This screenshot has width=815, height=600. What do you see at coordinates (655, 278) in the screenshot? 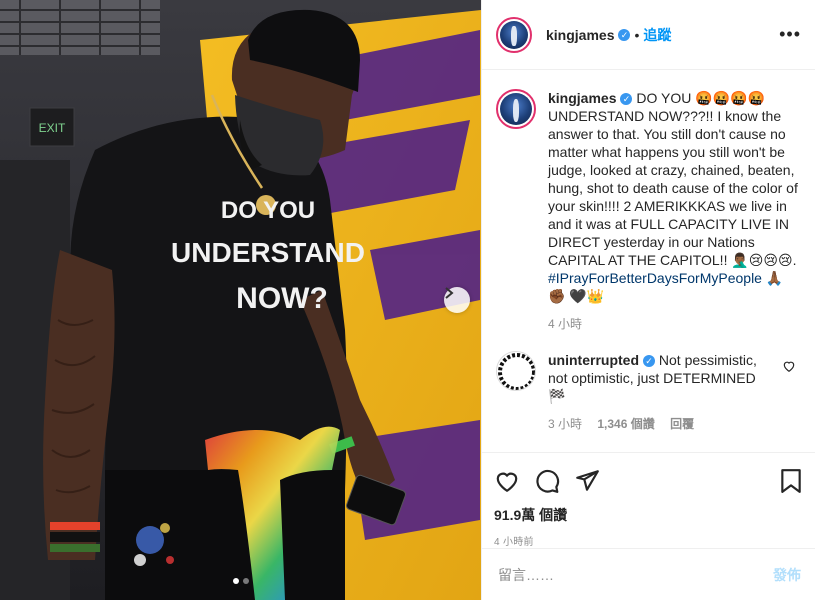
I see `caption-hashtag: #IPrayForBetterDaysForMyPeople` at bounding box center [655, 278].